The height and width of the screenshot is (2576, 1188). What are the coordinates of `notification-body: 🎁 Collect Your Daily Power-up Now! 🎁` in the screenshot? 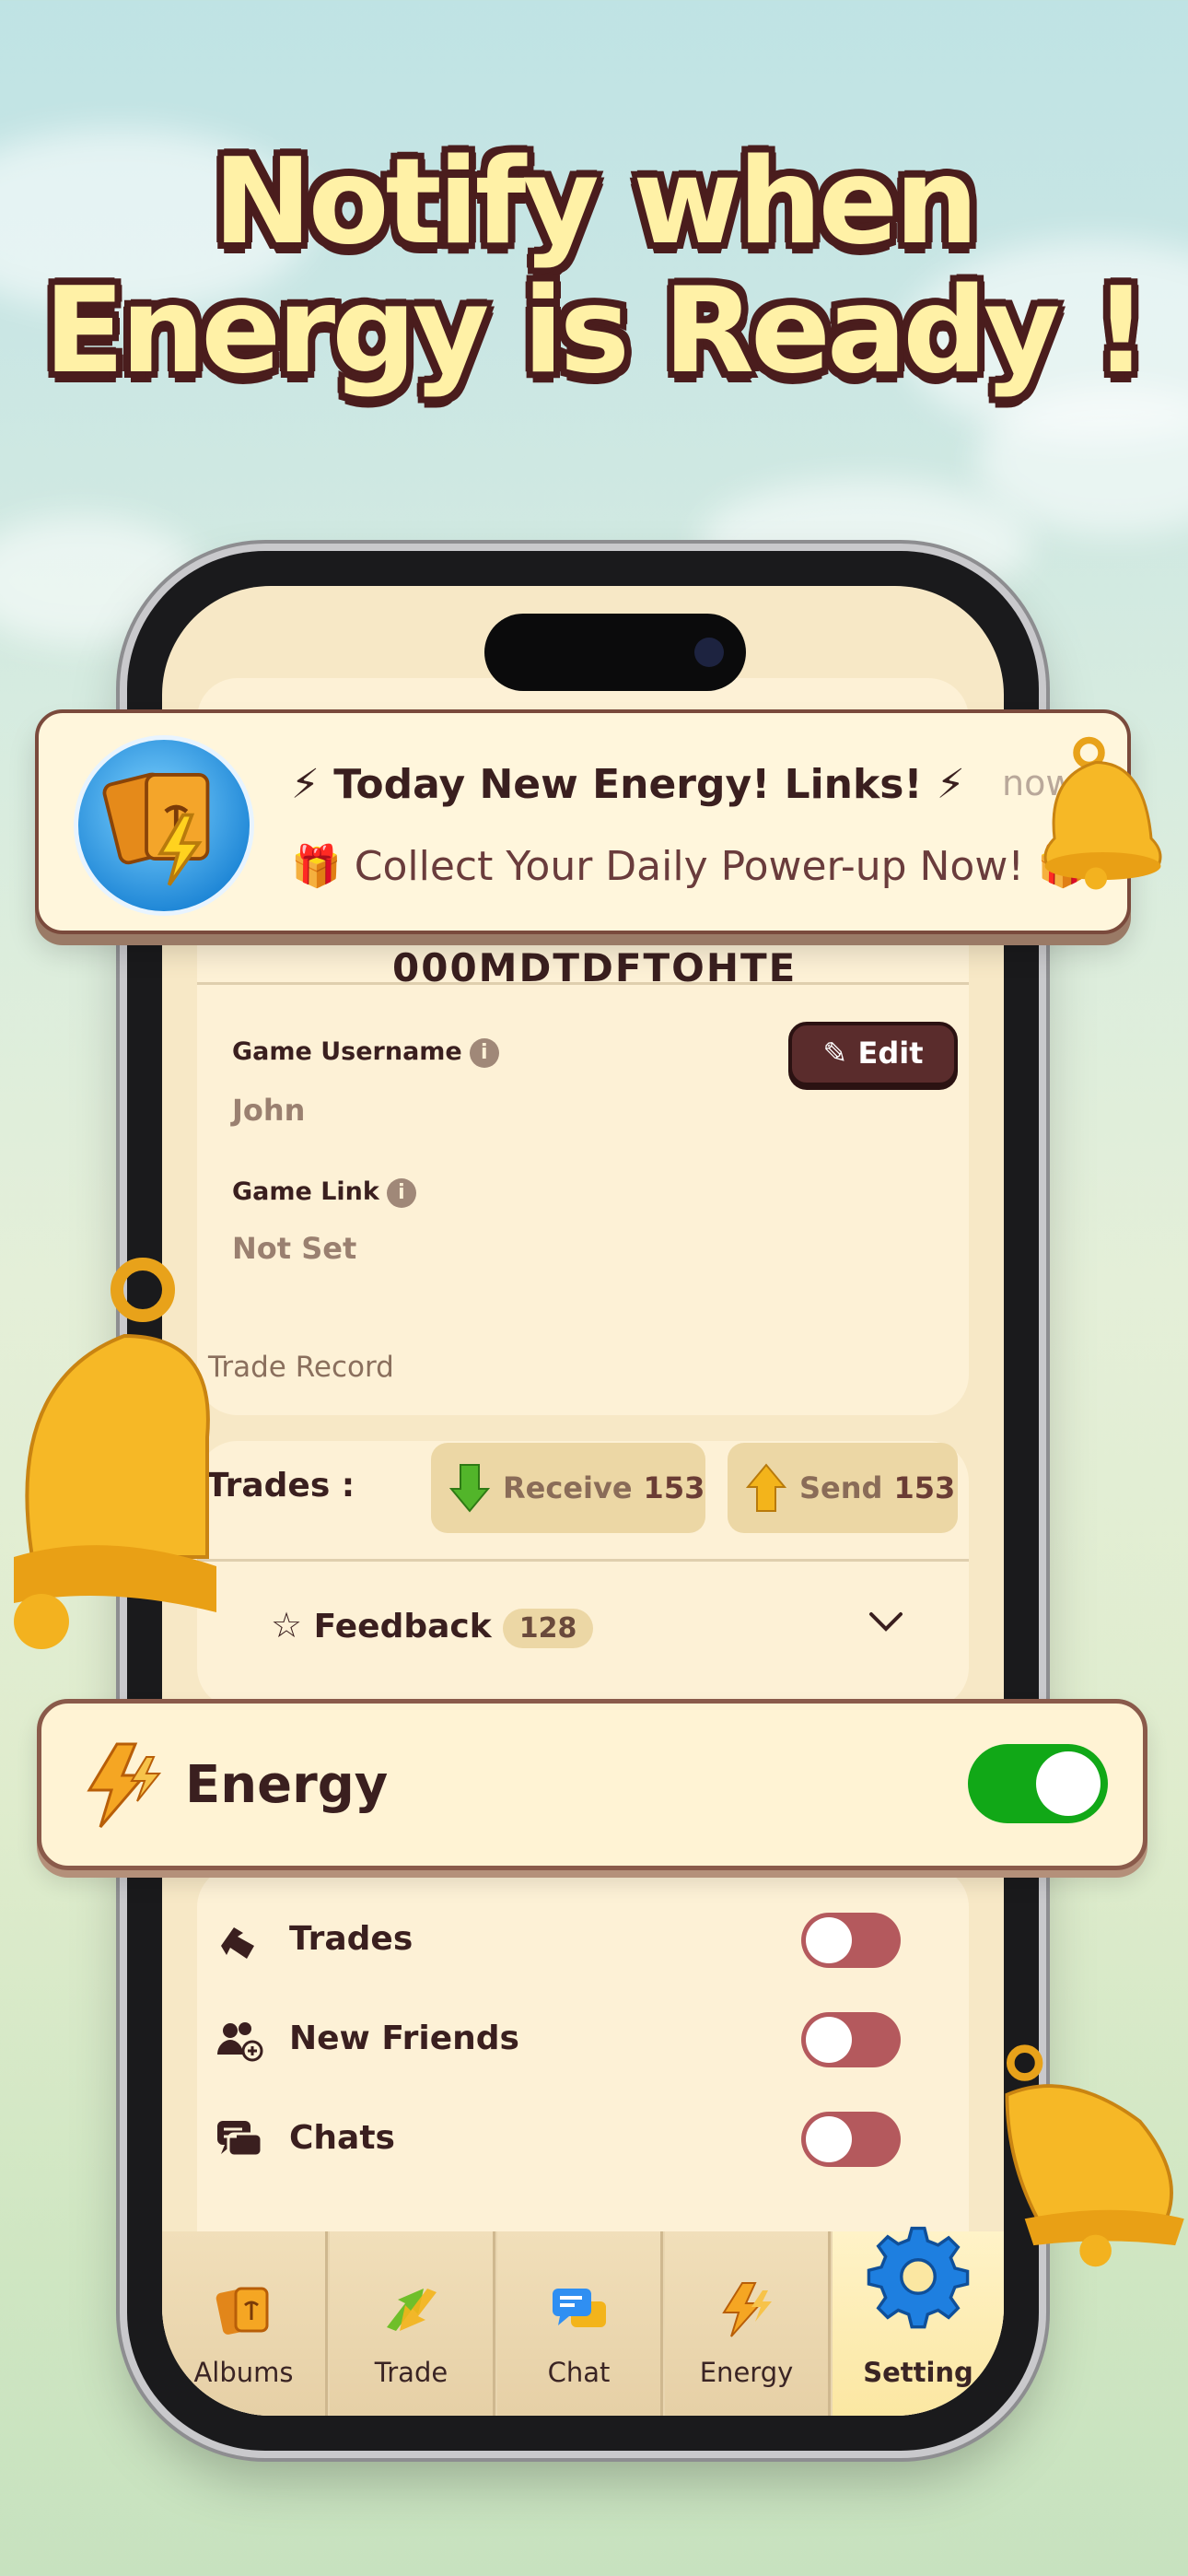 It's located at (689, 866).